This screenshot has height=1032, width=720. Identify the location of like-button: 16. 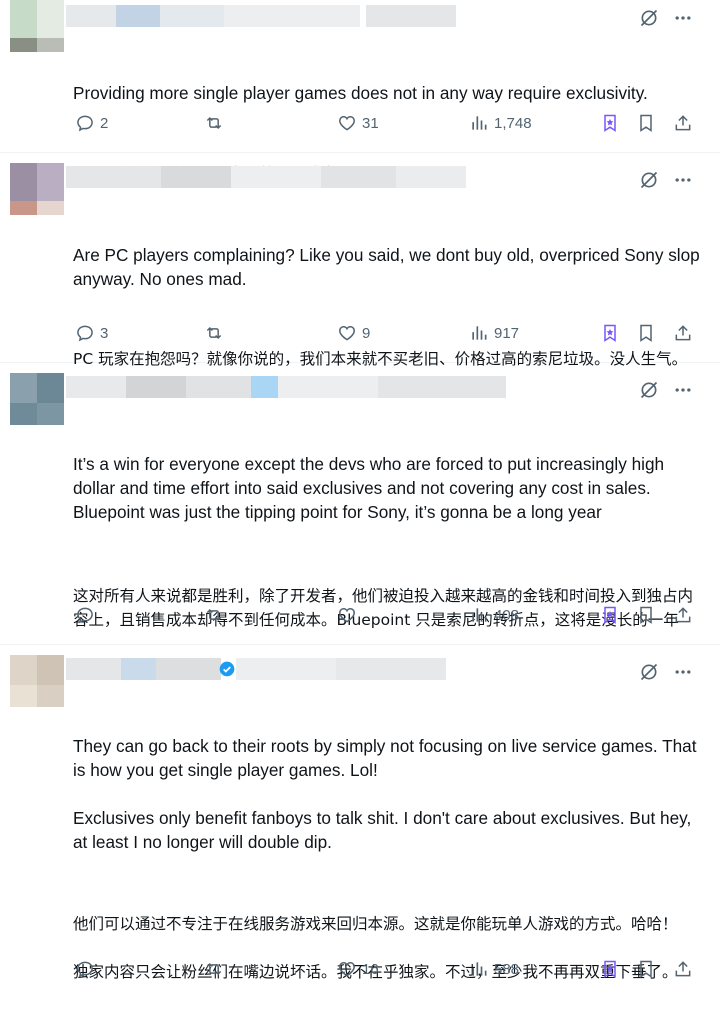
(358, 969).